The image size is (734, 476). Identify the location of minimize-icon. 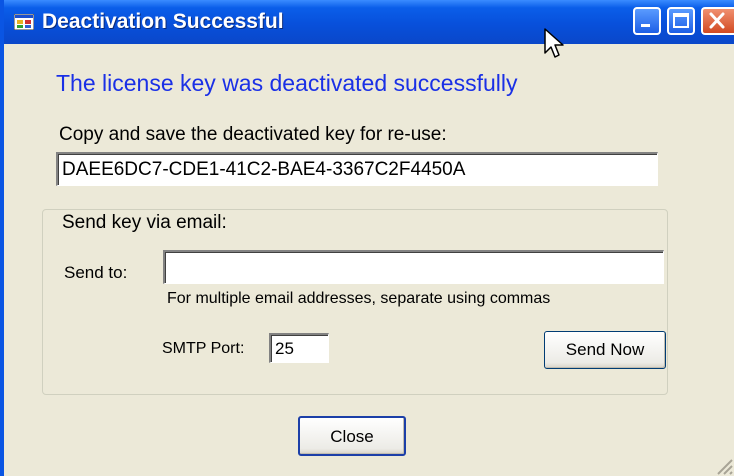
(645, 25).